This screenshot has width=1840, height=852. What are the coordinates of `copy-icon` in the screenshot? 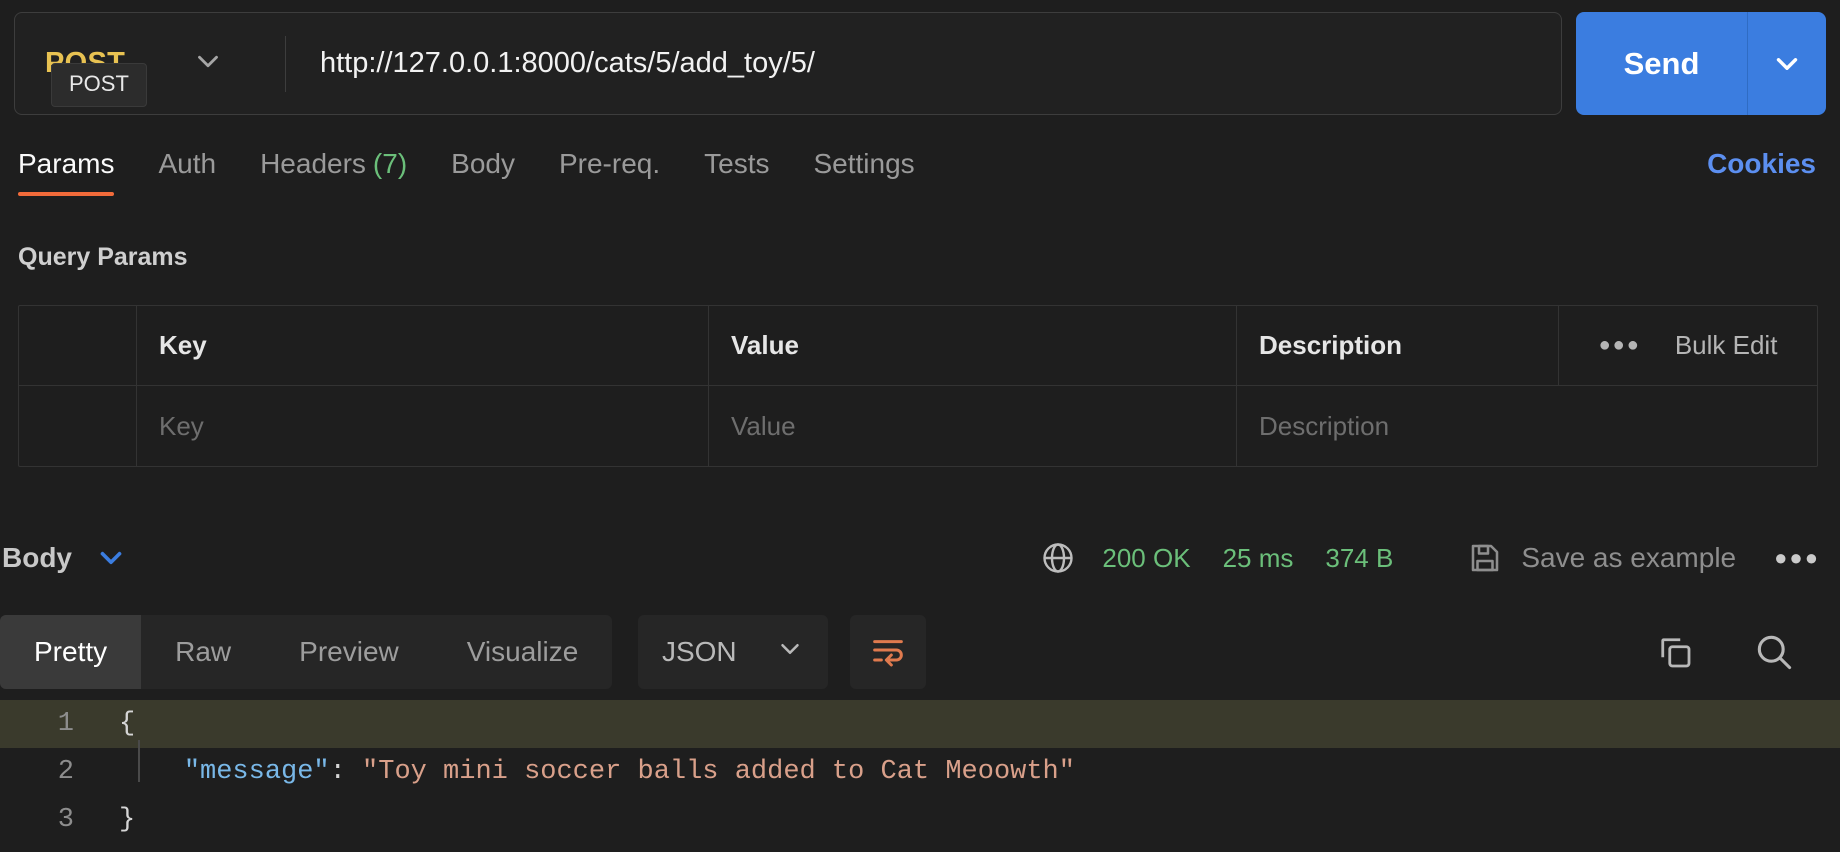 It's located at (1675, 652).